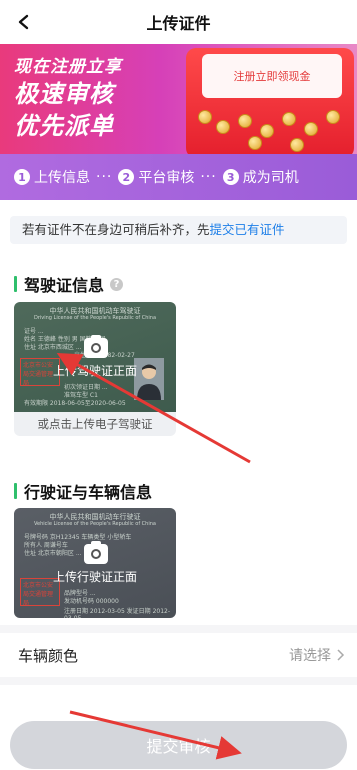 Image resolution: width=357 pixels, height=770 pixels. I want to click on top-nav-bar: 上传证件, so click(178, 22).